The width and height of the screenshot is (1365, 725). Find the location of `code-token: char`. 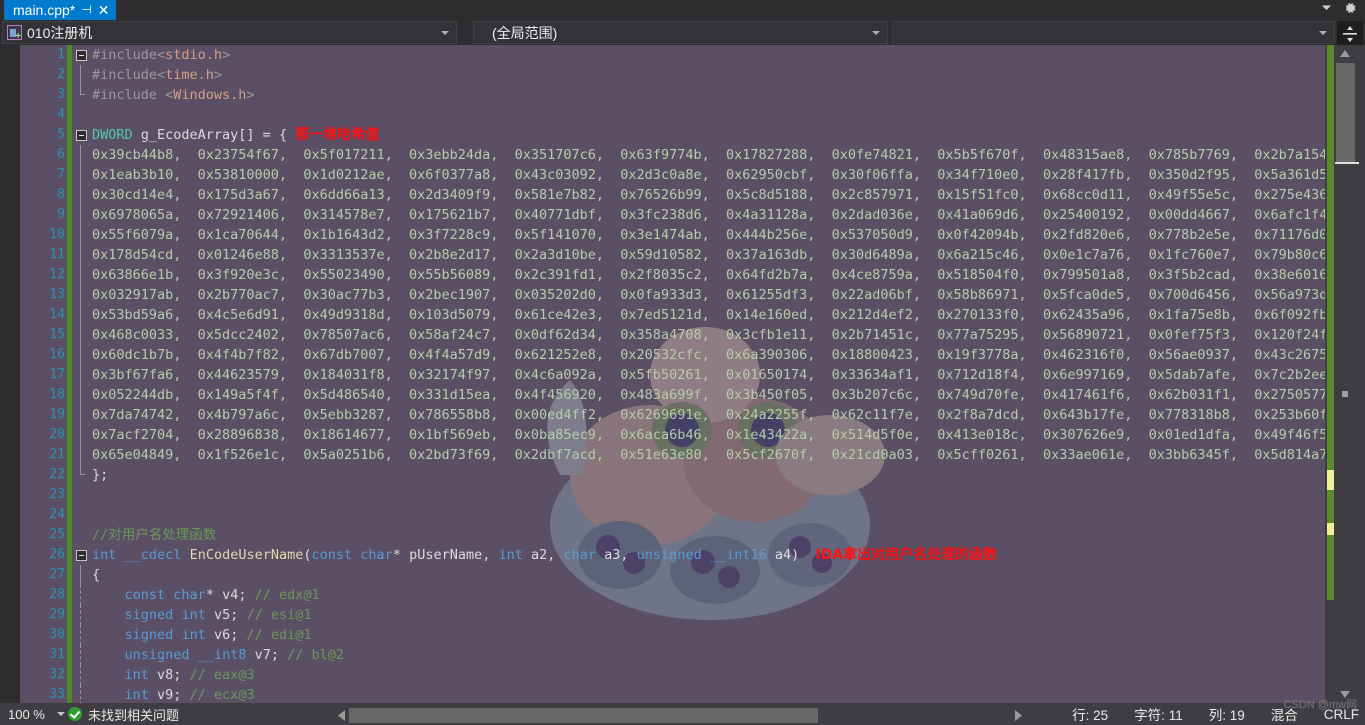

code-token: char is located at coordinates (189, 595).